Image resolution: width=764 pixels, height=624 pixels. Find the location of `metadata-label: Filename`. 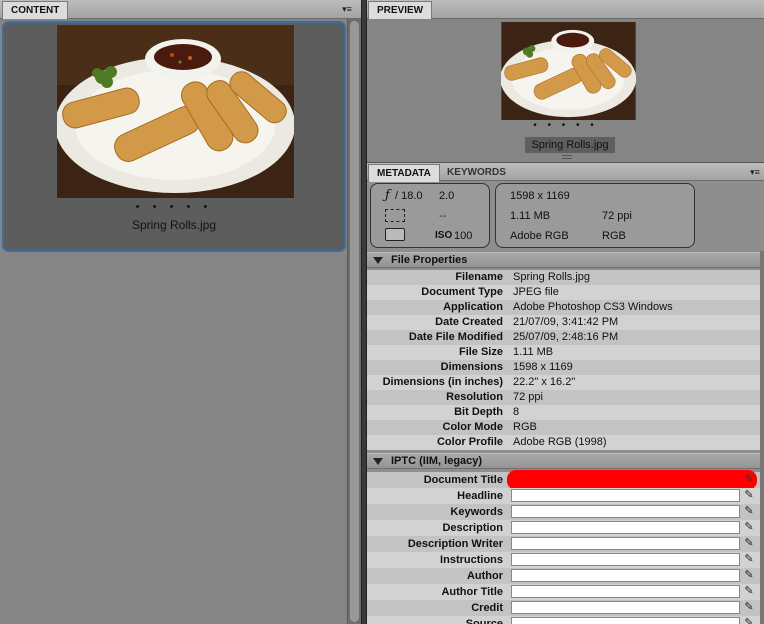

metadata-label: Filename is located at coordinates (479, 277).